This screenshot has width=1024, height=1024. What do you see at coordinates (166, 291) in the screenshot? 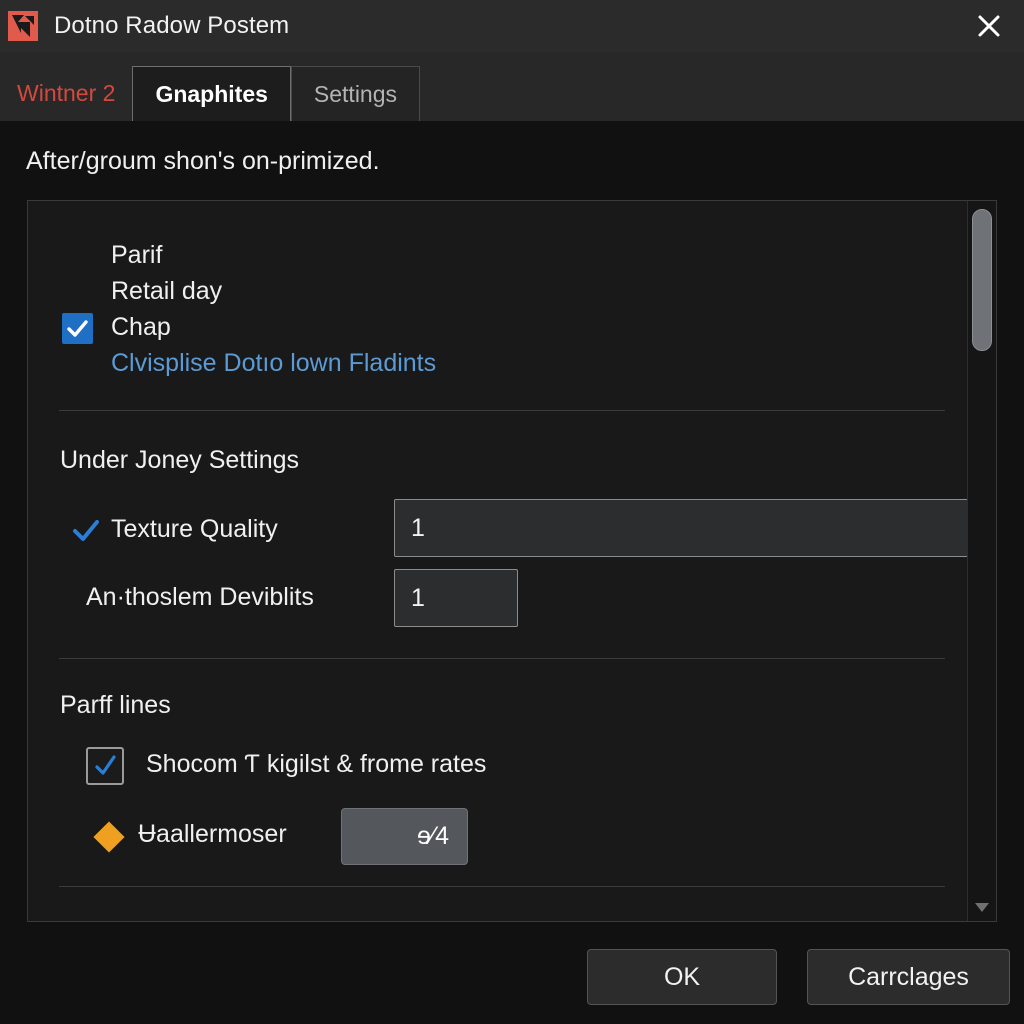
I see `option-row-retail-day: Retail day` at bounding box center [166, 291].